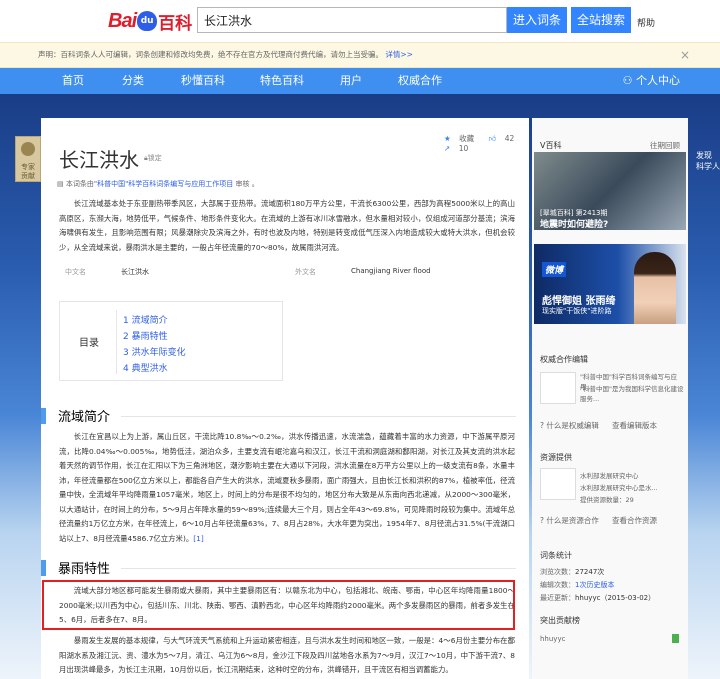 The image size is (720, 679). I want to click on enter-entry-button: 进入词条, so click(537, 20).